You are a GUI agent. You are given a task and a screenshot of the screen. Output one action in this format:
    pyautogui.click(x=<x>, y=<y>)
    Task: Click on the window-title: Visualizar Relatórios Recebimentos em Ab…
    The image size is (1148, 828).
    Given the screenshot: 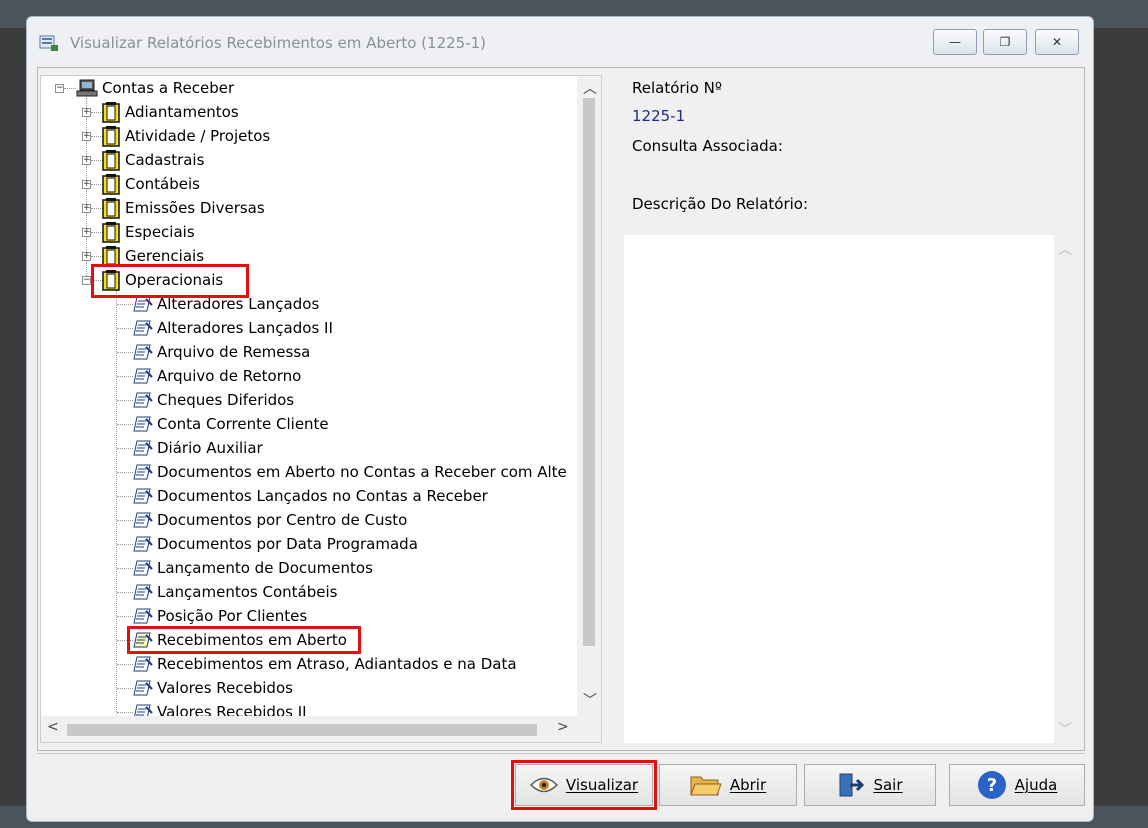 What is the action you would take?
    pyautogui.click(x=278, y=43)
    